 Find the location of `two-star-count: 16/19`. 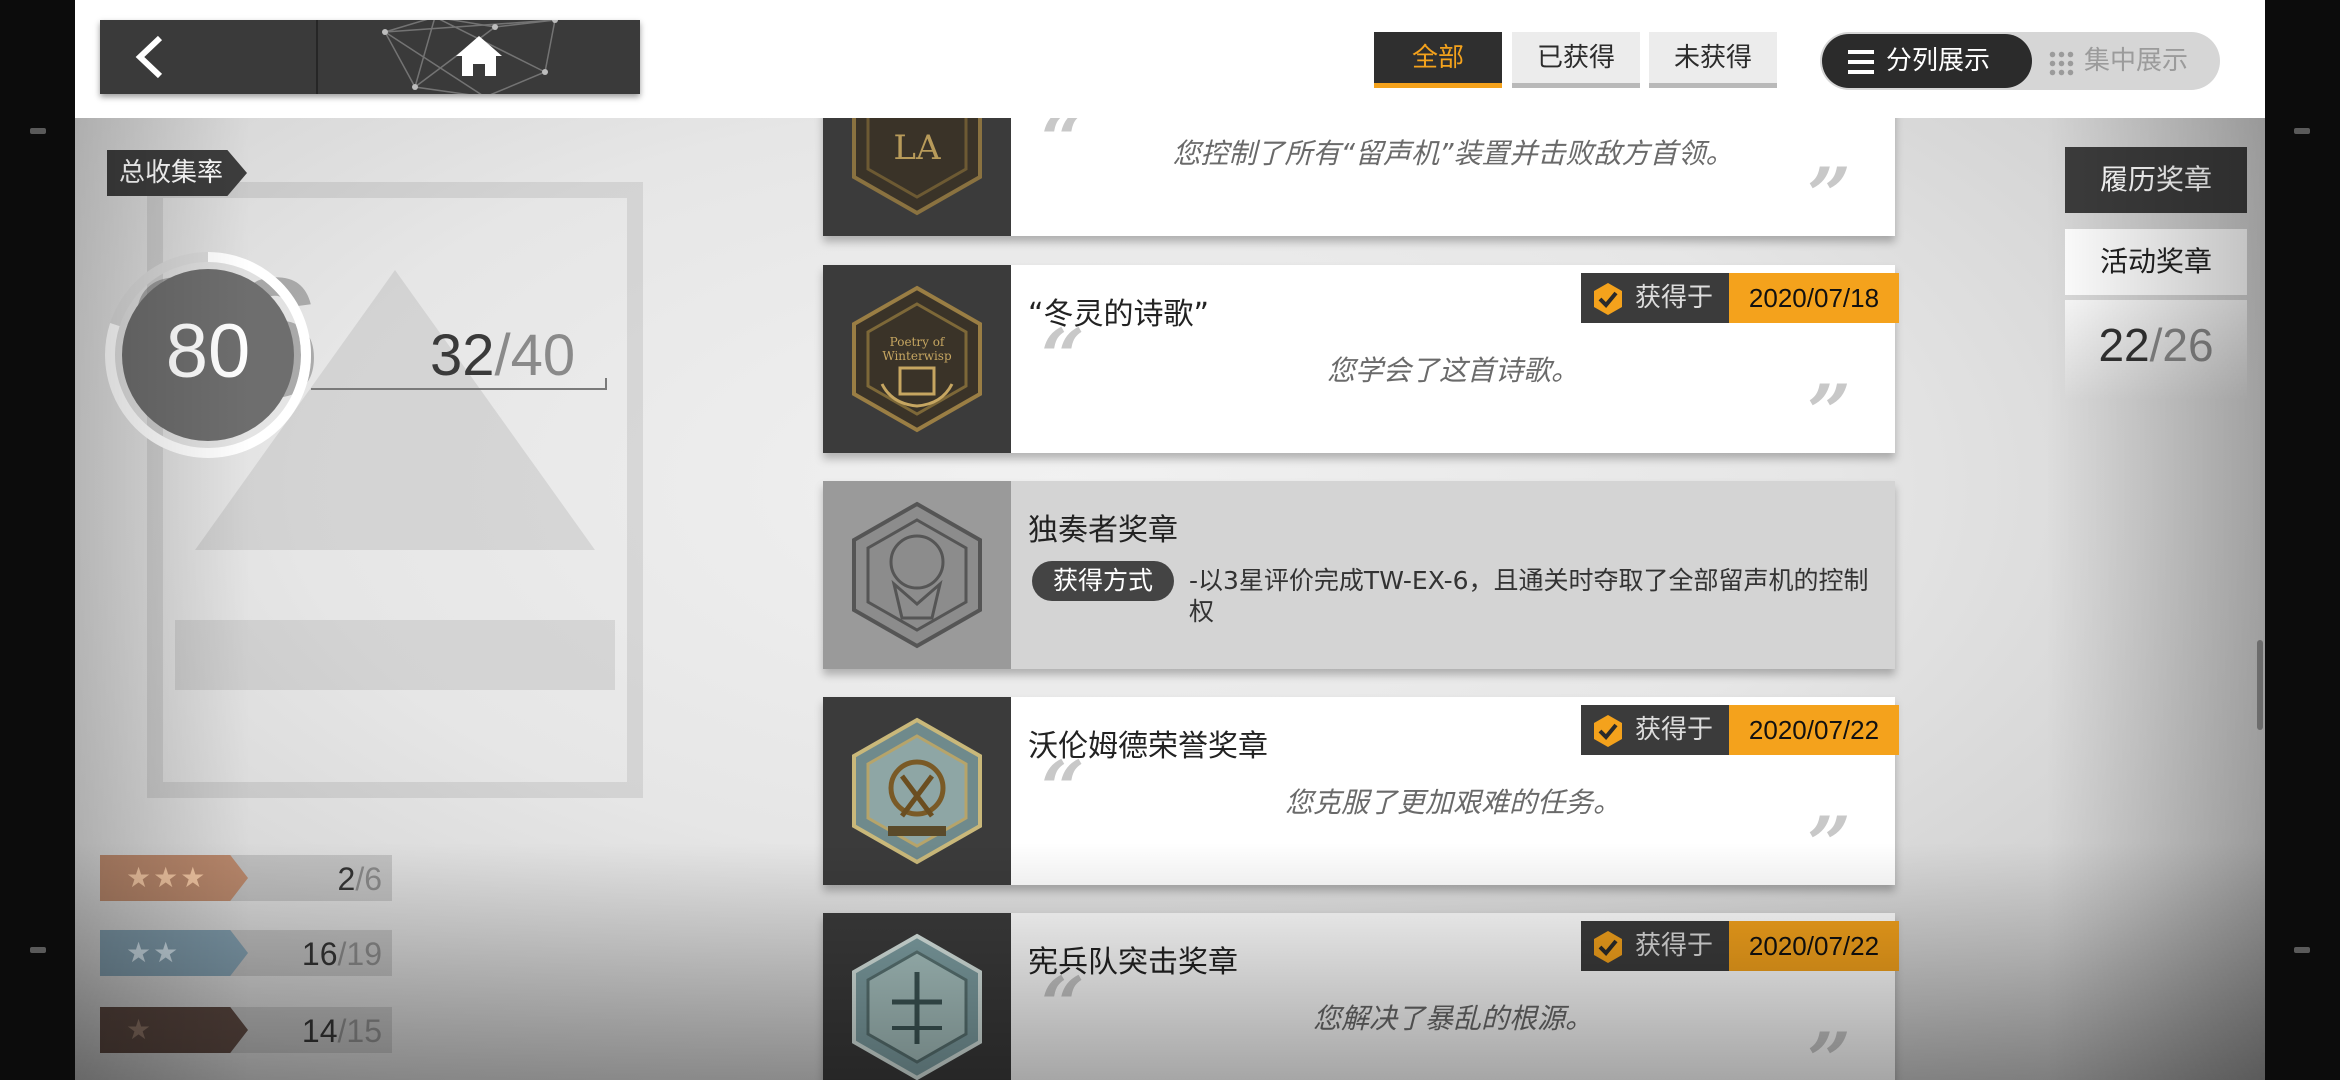

two-star-count: 16/19 is located at coordinates (341, 954).